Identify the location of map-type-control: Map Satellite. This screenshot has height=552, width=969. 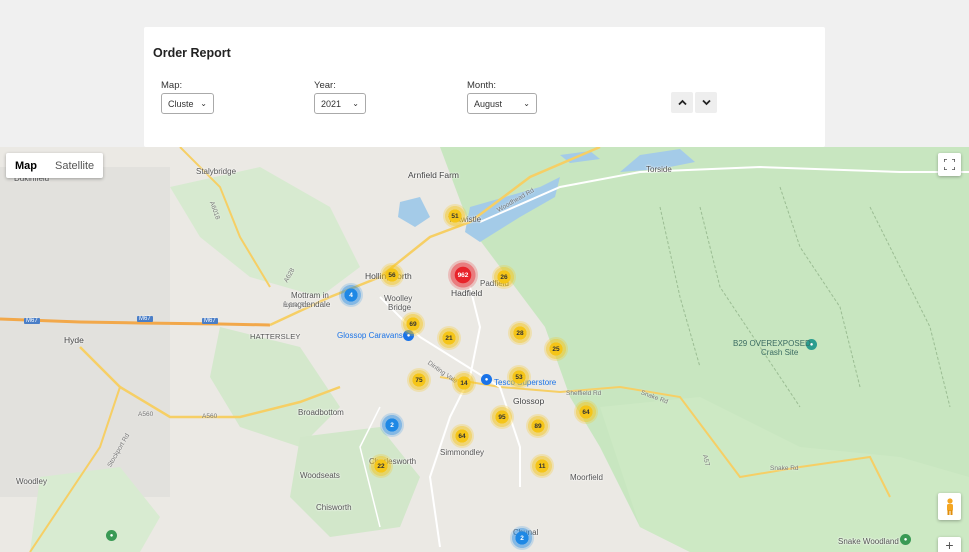
(55, 165).